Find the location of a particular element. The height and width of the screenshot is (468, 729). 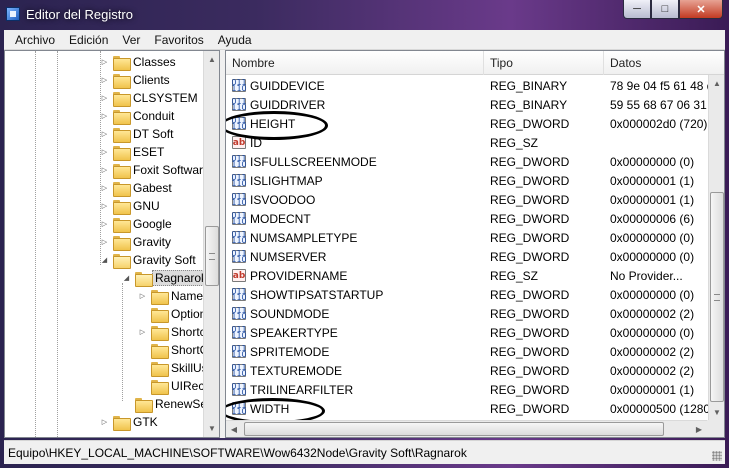

tree-item: ▷ GNU is located at coordinates (130, 206).